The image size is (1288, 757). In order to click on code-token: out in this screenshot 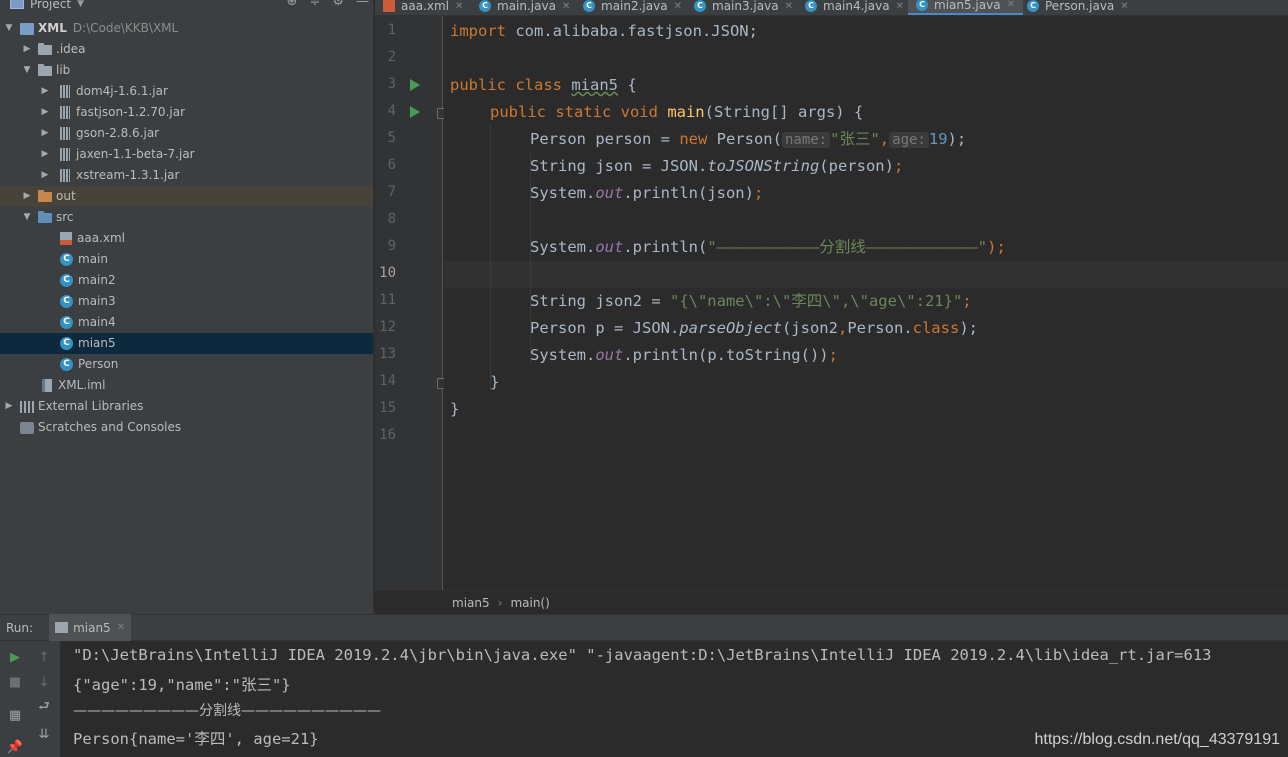, I will do `click(609, 193)`.